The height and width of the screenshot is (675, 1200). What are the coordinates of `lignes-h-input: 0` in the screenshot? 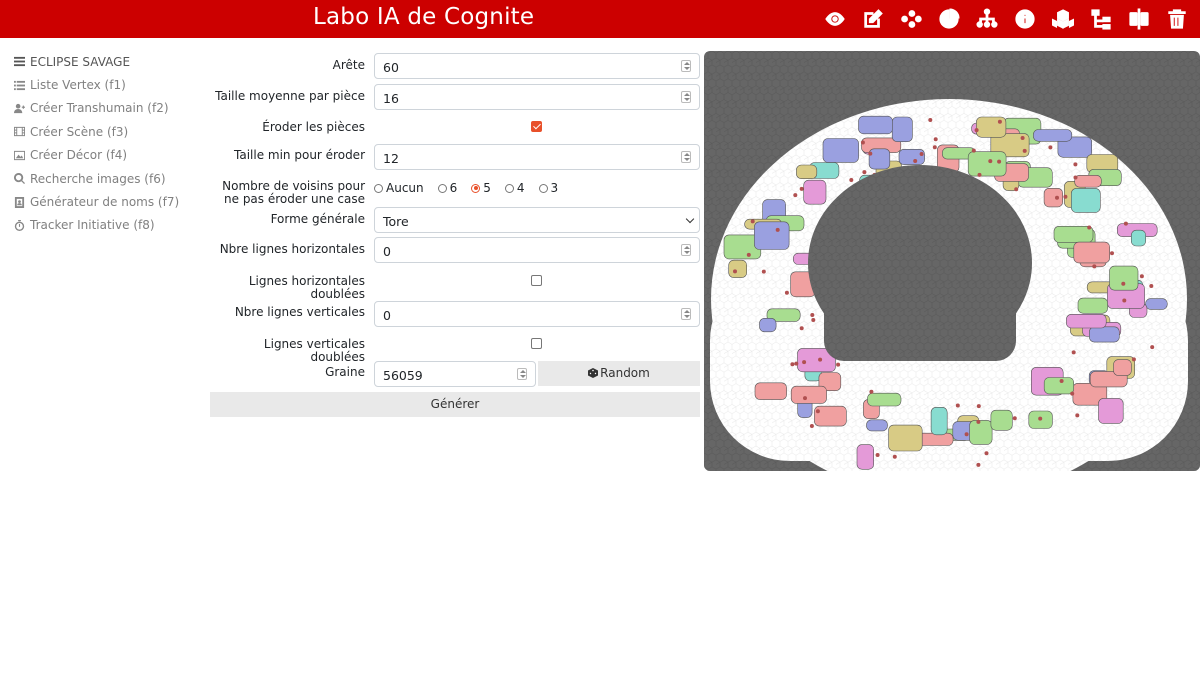 It's located at (537, 250).